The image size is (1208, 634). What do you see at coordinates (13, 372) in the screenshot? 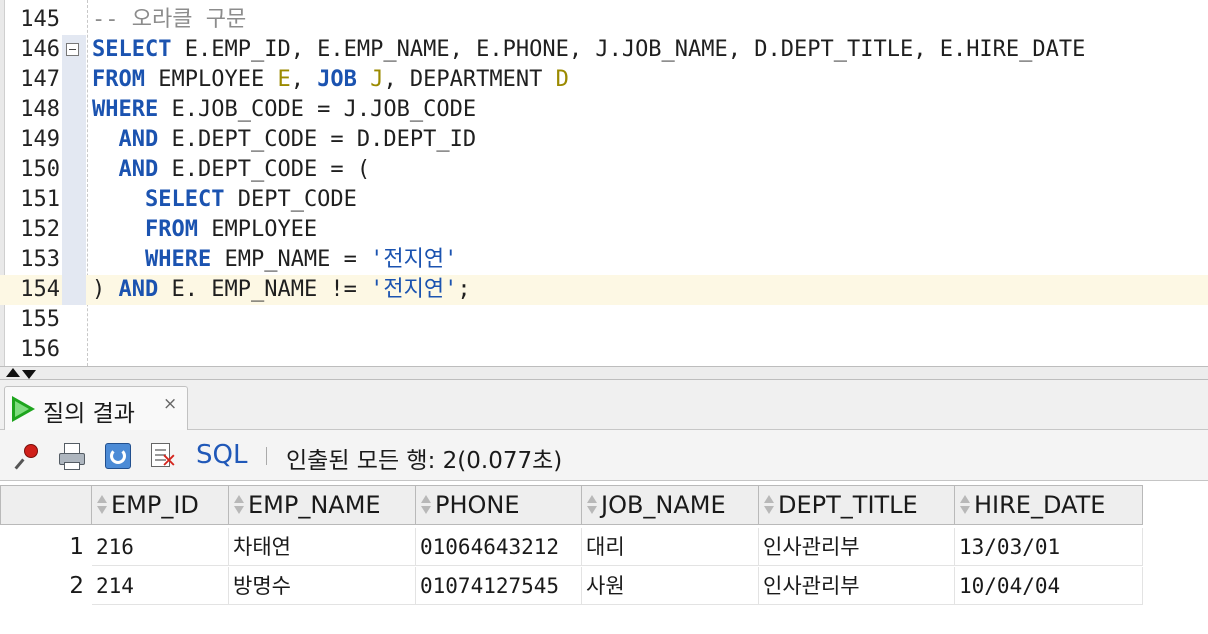
I see `expand-up-icon` at bounding box center [13, 372].